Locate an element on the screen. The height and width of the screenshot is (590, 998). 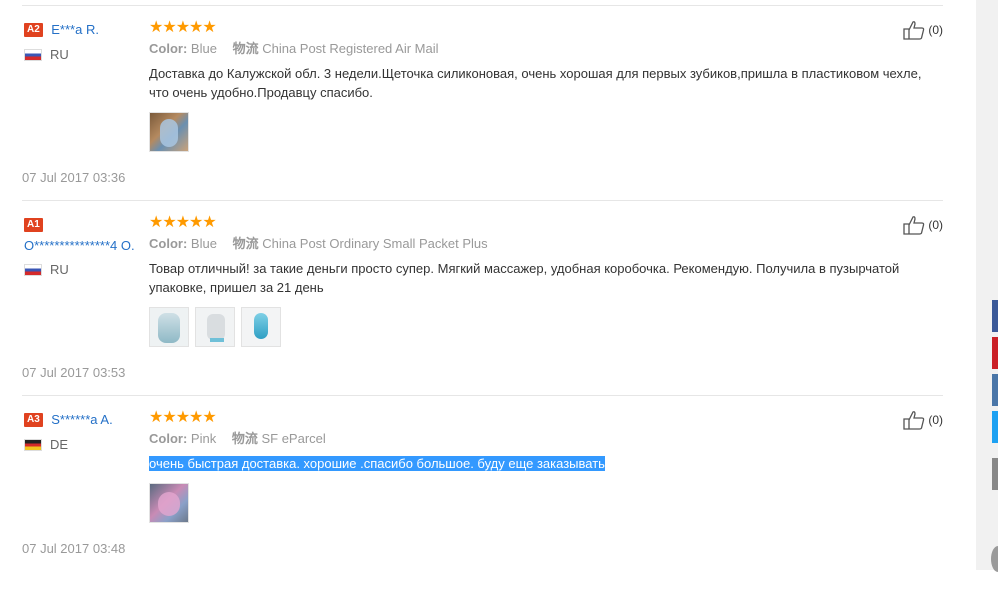
country-code: DE is located at coordinates (59, 444).